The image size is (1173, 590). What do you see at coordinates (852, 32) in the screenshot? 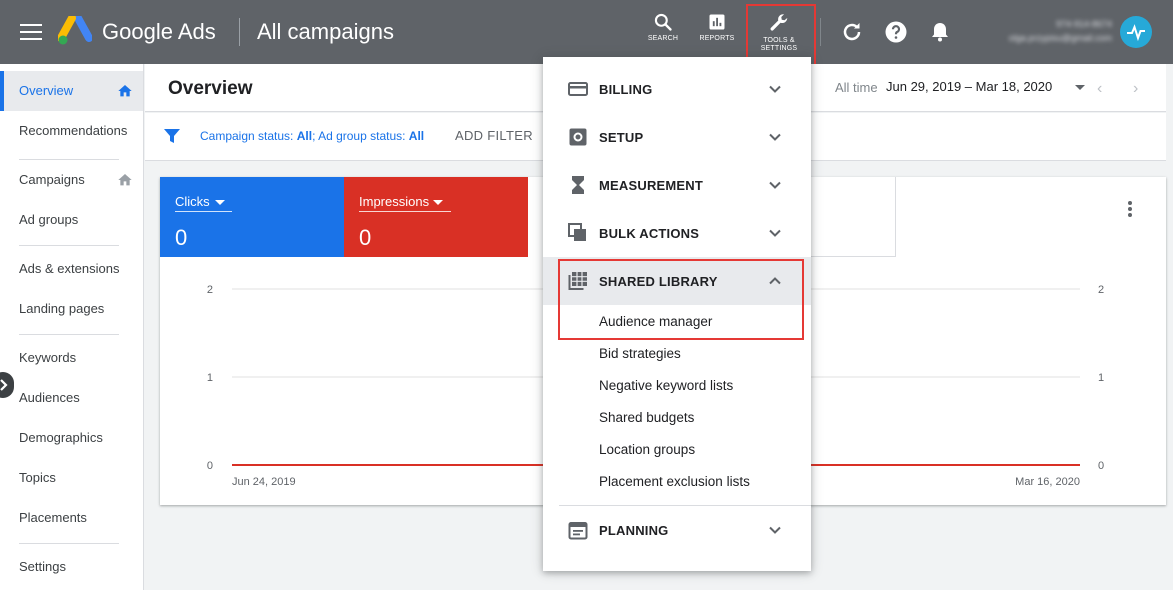
I see `refresh-icon` at bounding box center [852, 32].